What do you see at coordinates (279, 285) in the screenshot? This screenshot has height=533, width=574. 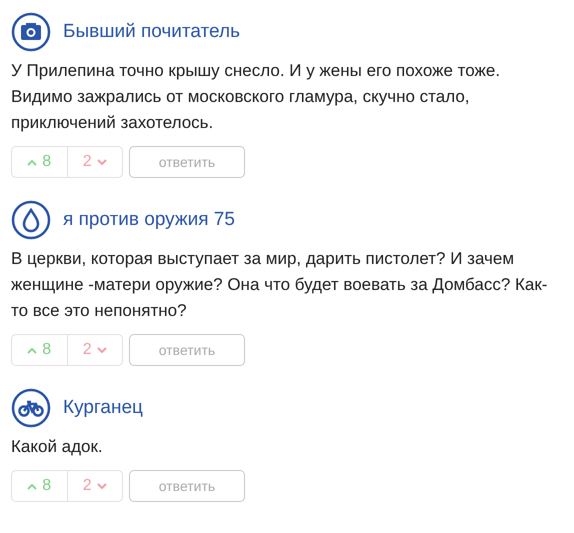 I see `comment-text: В церкви, которая выступает за мир, дарить пистолет? И зачем женщине -матери оружие? Она что будет воевать за Домбасс? Как-то все это непонятно?` at bounding box center [279, 285].